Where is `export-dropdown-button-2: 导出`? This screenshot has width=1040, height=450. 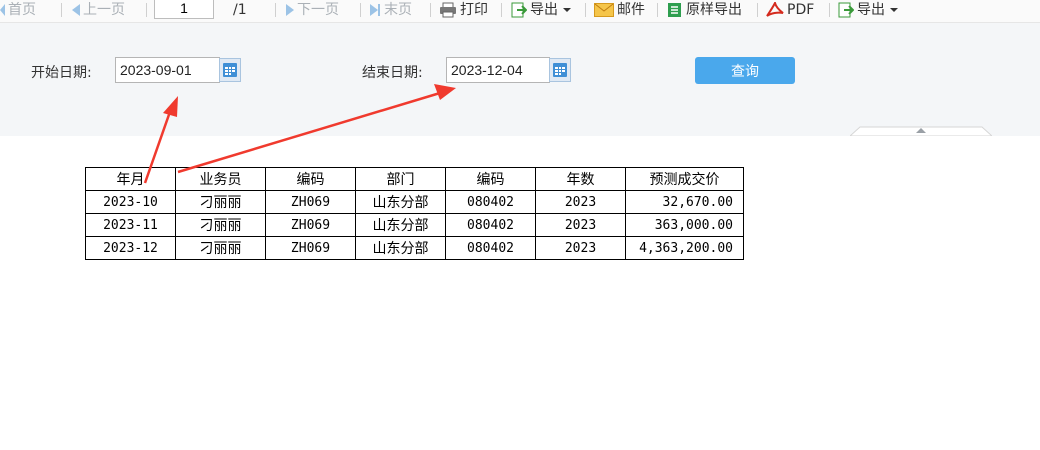 export-dropdown-button-2: 导出 is located at coordinates (868, 10).